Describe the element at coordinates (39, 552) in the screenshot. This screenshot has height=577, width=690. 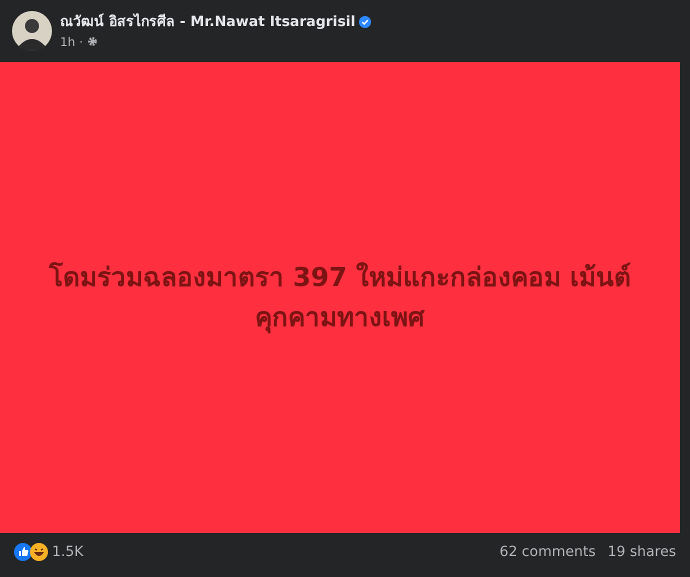
I see `laughing-face-icon` at that location.